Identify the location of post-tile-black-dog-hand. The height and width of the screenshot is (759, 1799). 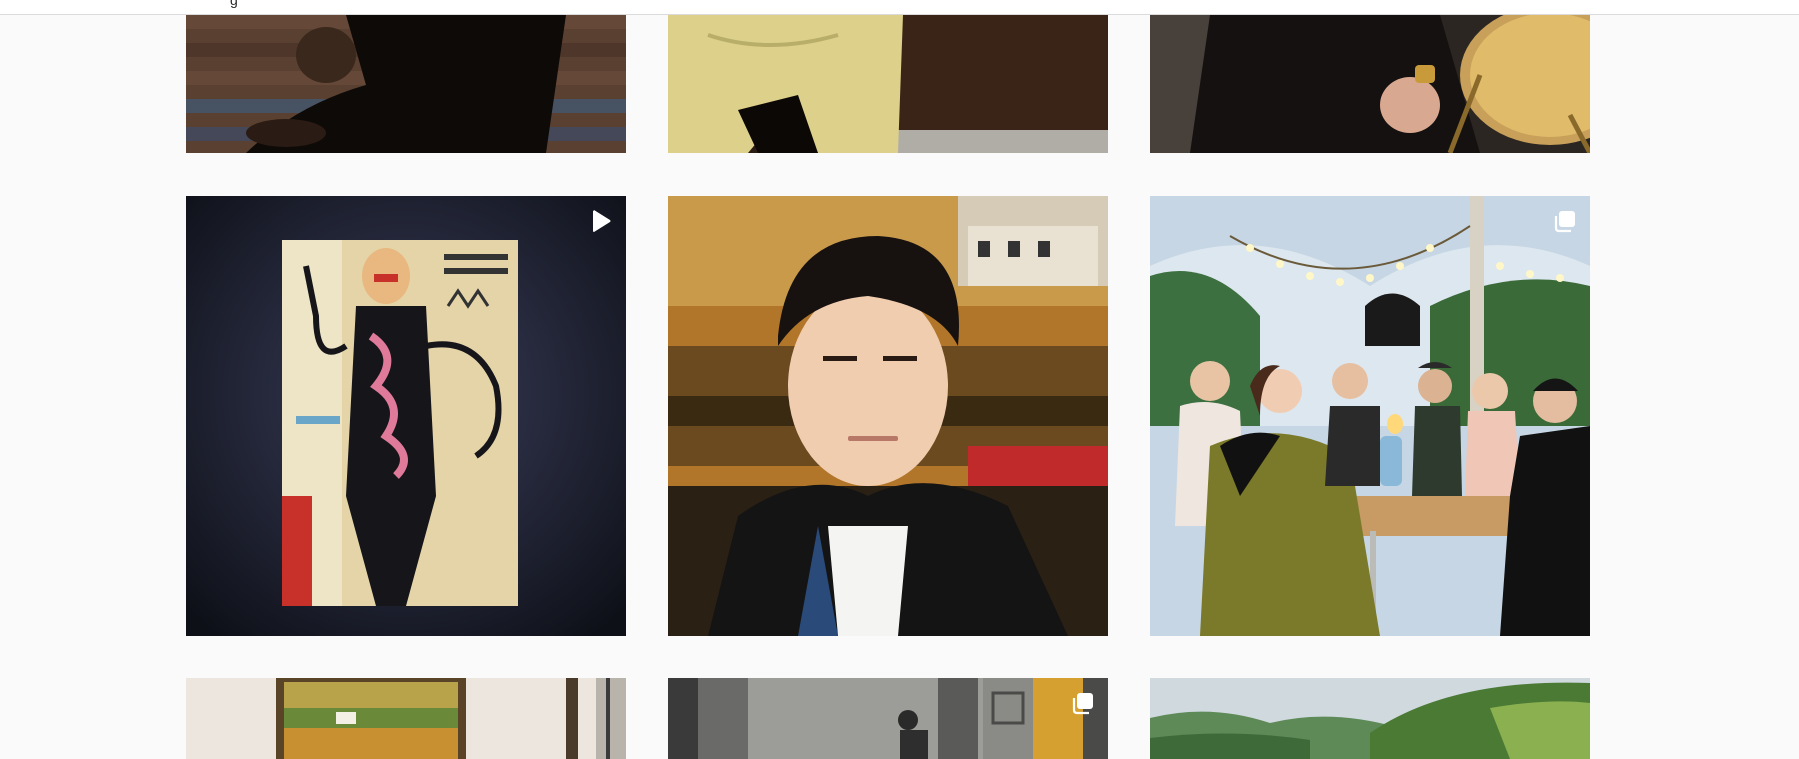
(1370, 84).